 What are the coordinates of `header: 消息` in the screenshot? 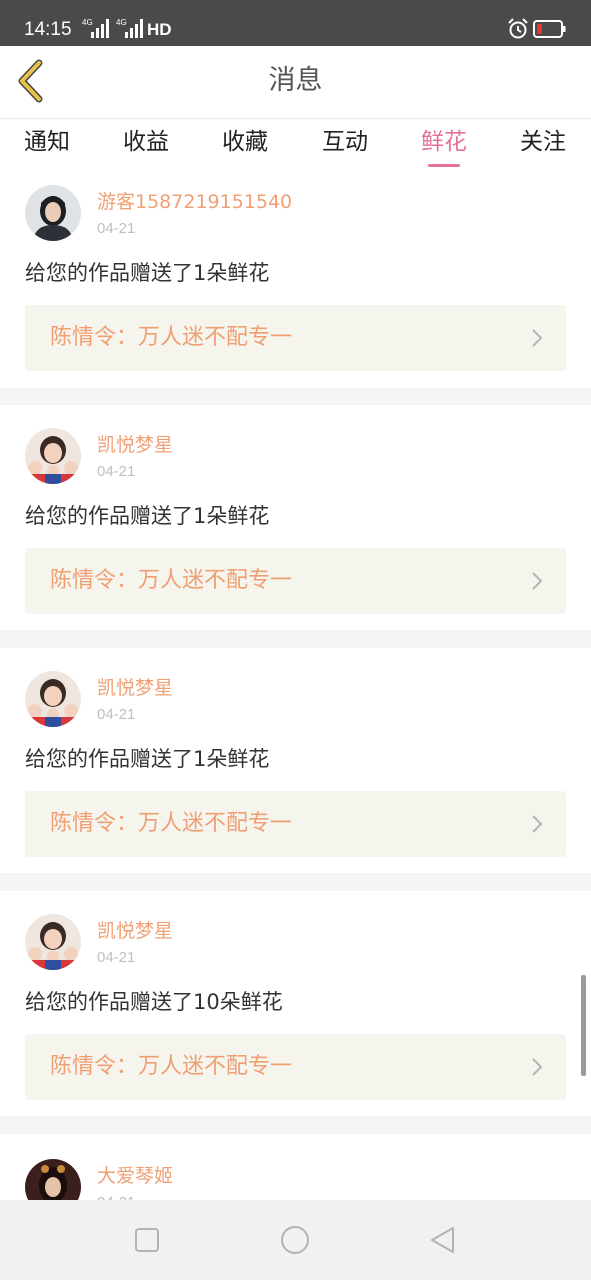 It's located at (295, 82).